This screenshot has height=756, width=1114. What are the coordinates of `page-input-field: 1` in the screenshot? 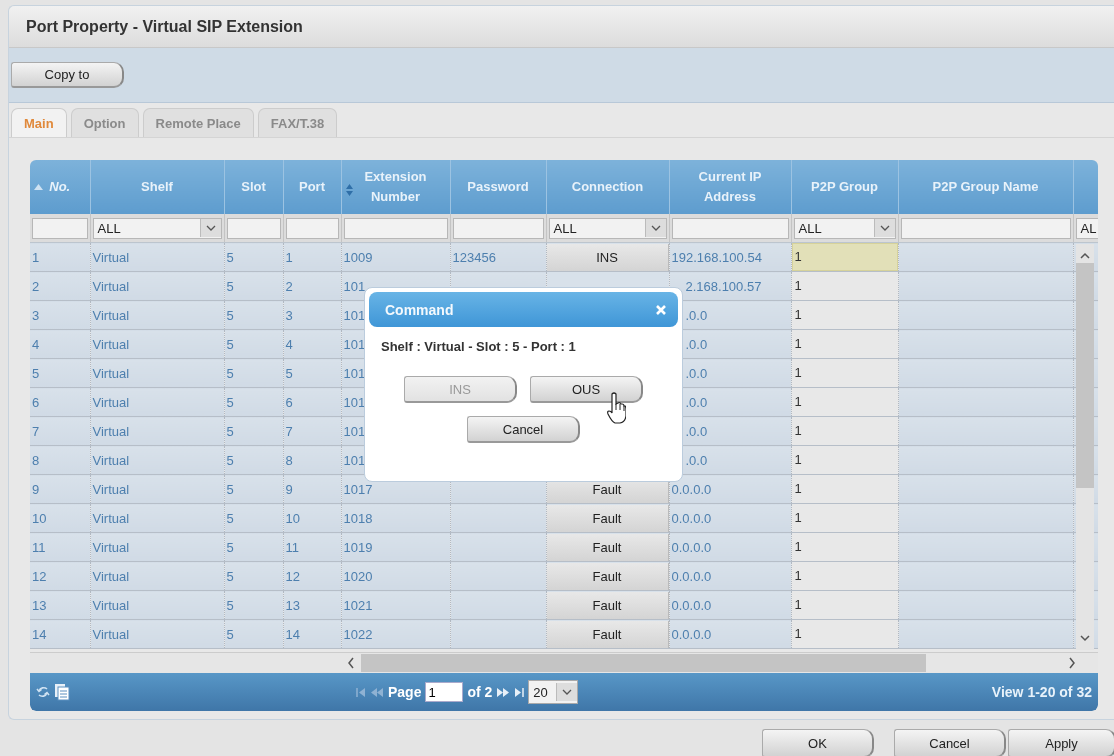 It's located at (444, 692).